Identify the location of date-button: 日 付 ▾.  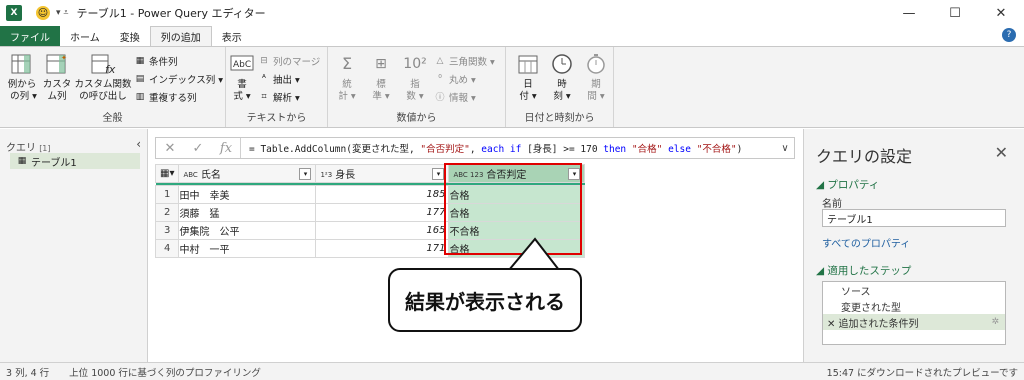
(528, 77).